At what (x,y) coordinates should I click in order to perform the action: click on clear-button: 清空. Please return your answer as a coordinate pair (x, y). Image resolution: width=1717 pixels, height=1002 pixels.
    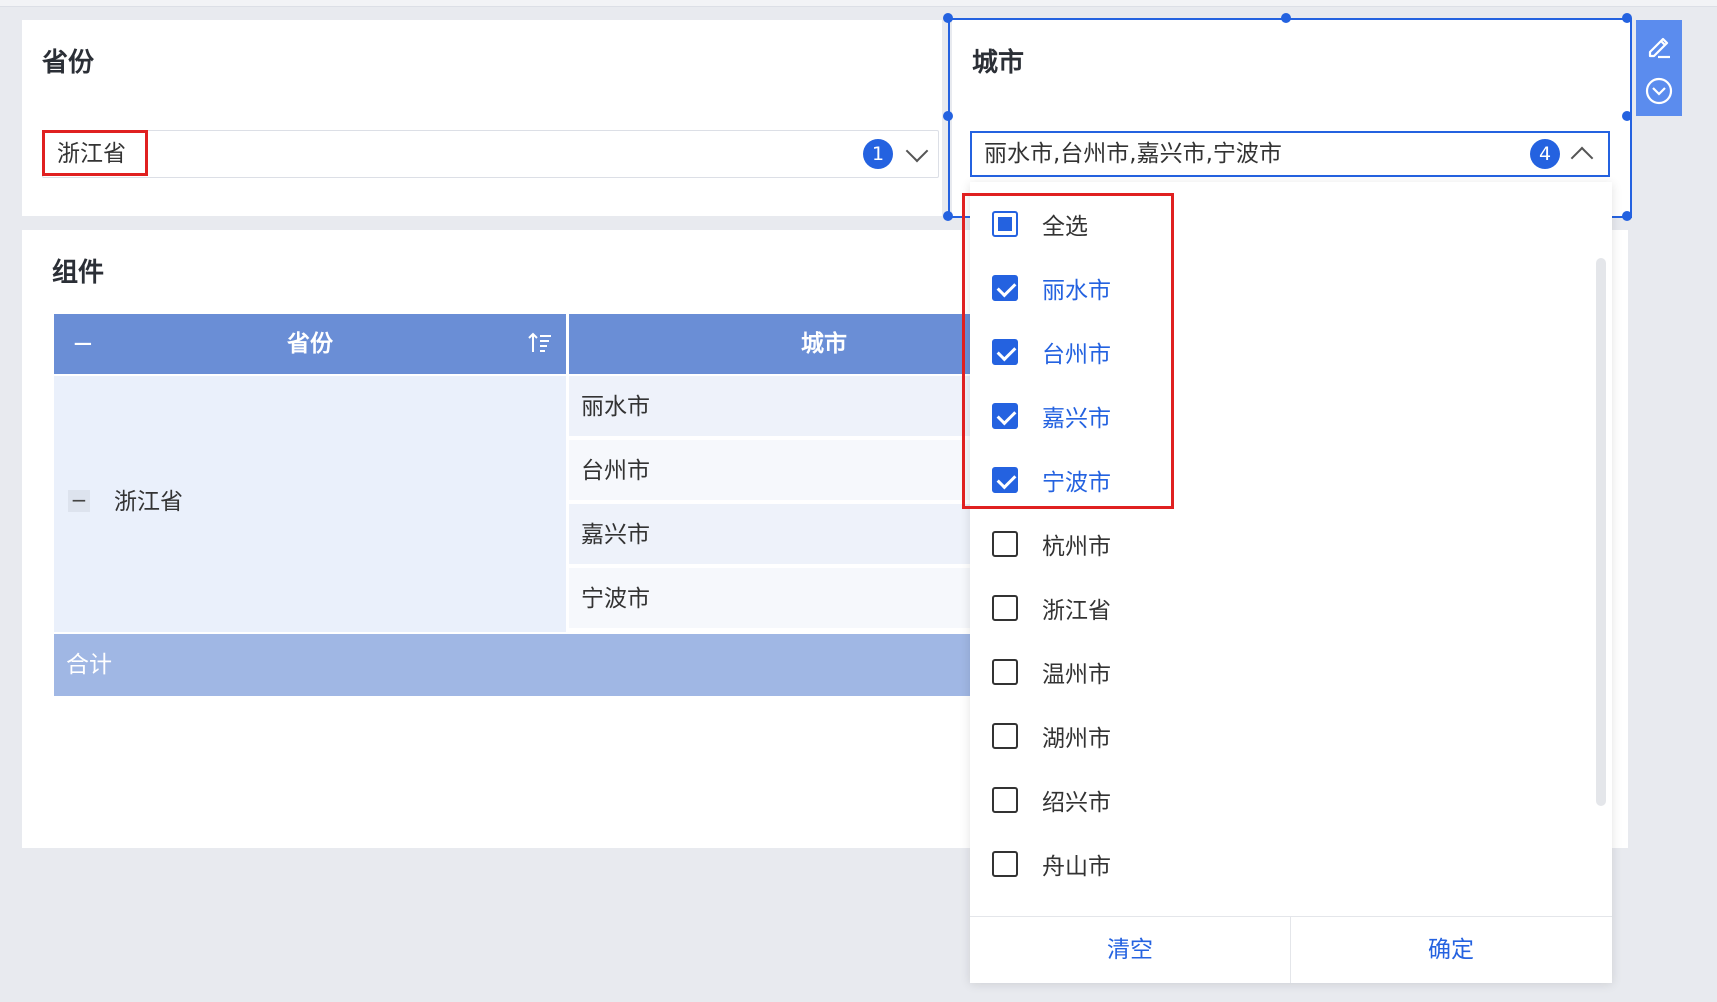
    Looking at the image, I should click on (1130, 950).